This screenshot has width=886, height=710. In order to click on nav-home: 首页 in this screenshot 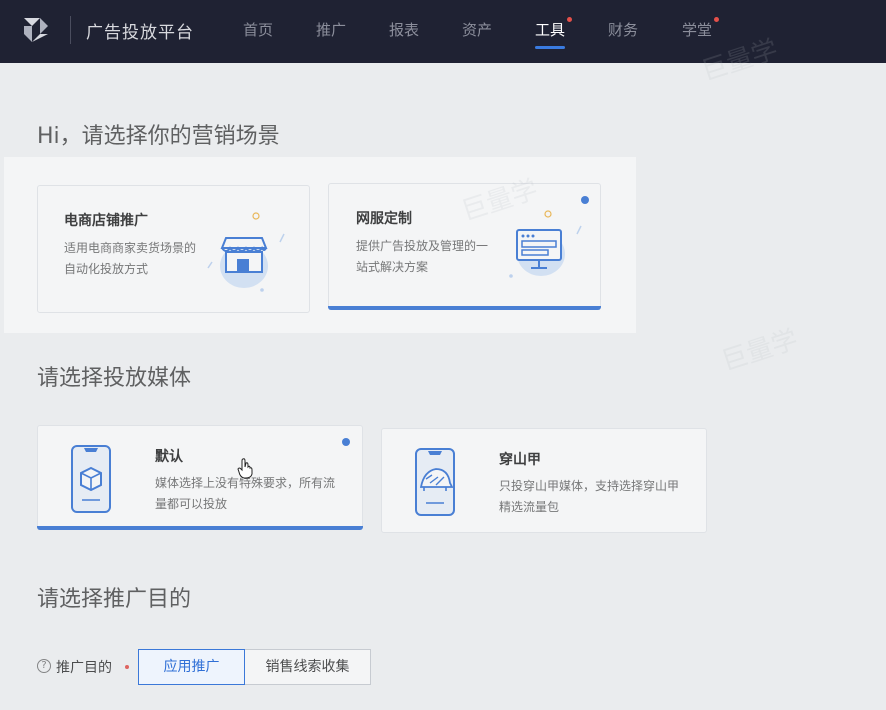, I will do `click(258, 29)`.